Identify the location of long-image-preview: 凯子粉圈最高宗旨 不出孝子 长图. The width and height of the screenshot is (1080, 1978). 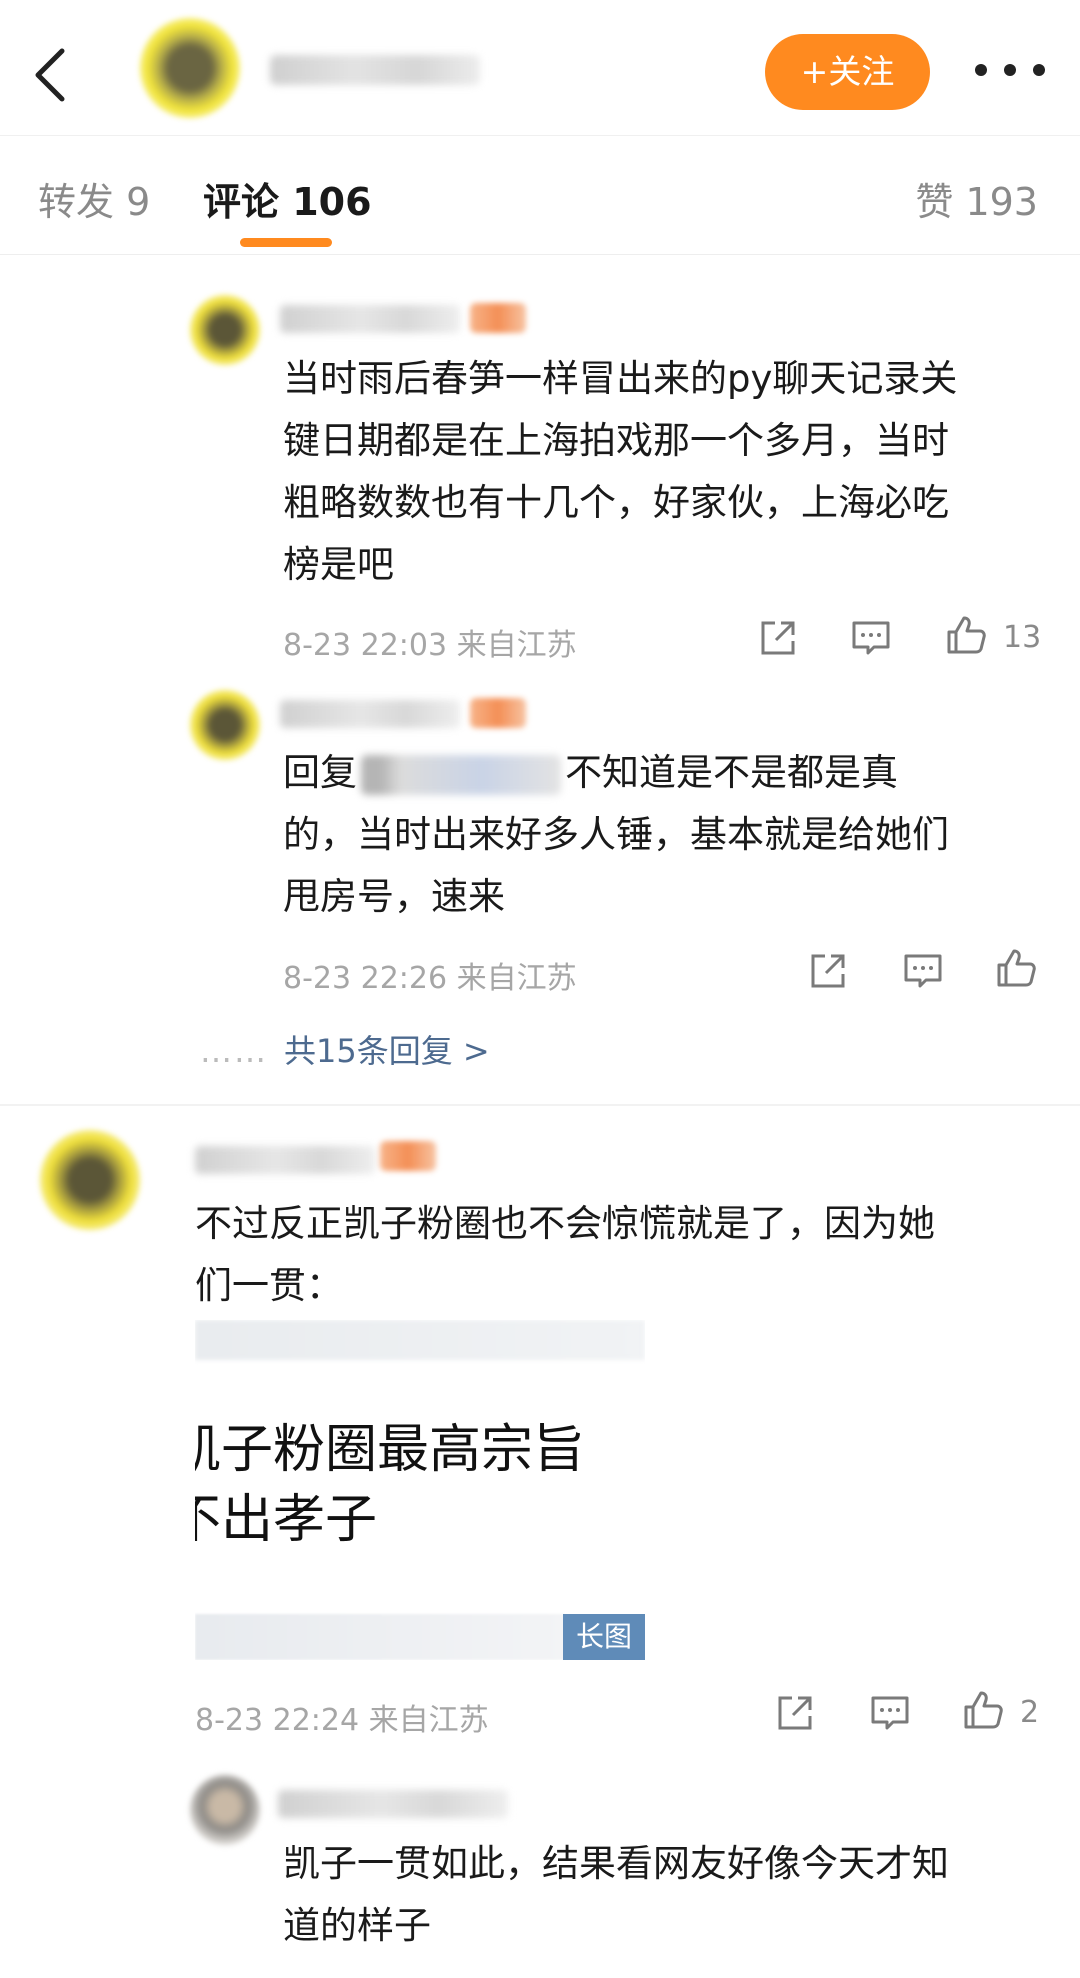
(420, 1490).